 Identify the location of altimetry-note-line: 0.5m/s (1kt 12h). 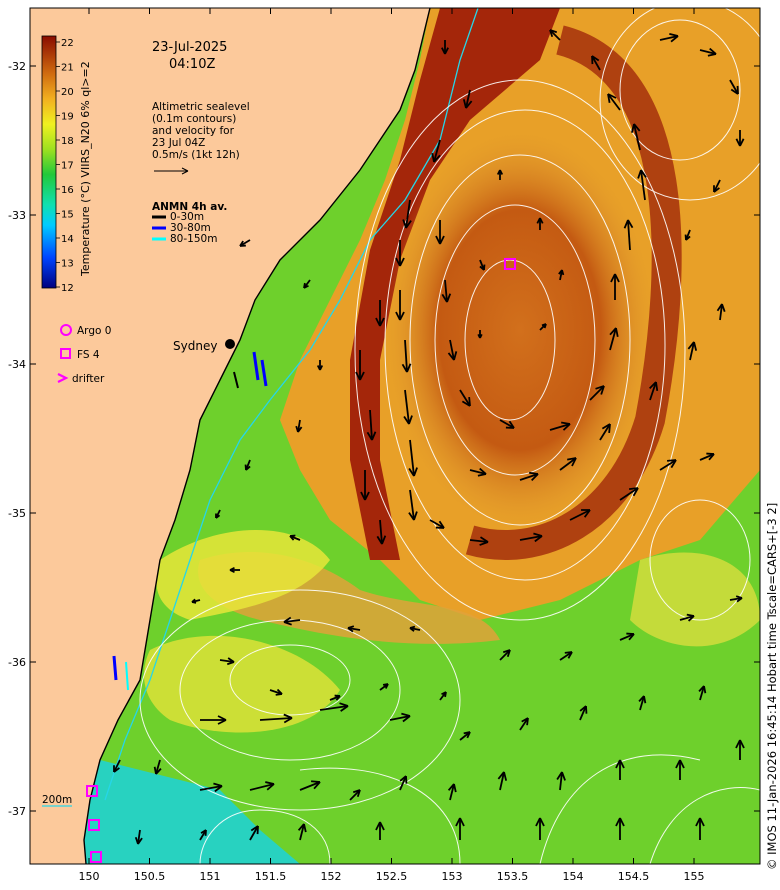
(196, 155).